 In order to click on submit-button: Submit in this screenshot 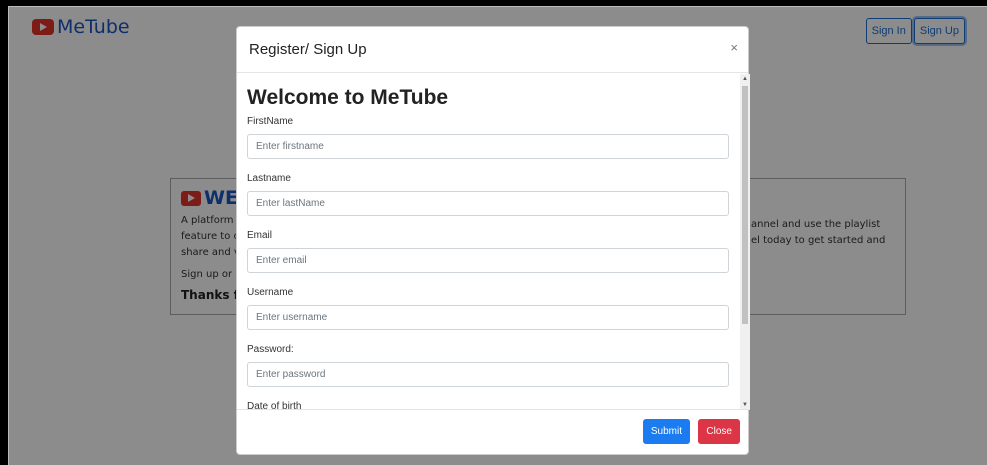, I will do `click(666, 431)`.